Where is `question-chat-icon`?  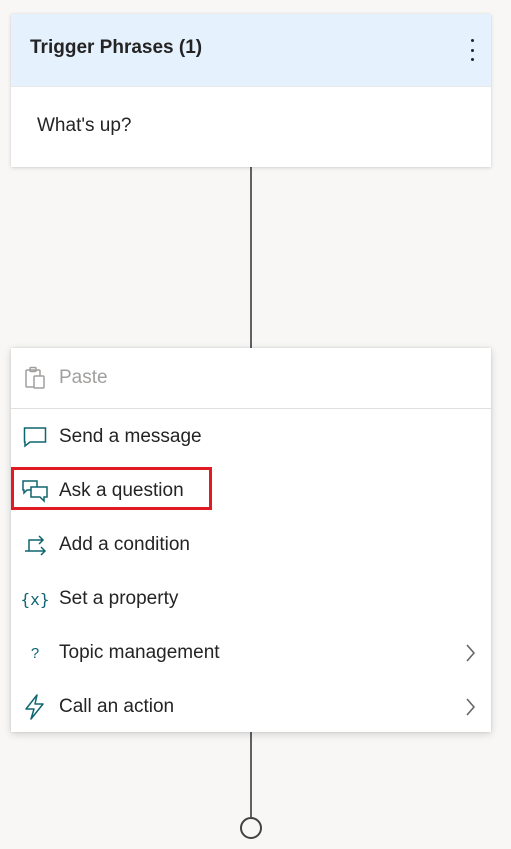 question-chat-icon is located at coordinates (35, 491).